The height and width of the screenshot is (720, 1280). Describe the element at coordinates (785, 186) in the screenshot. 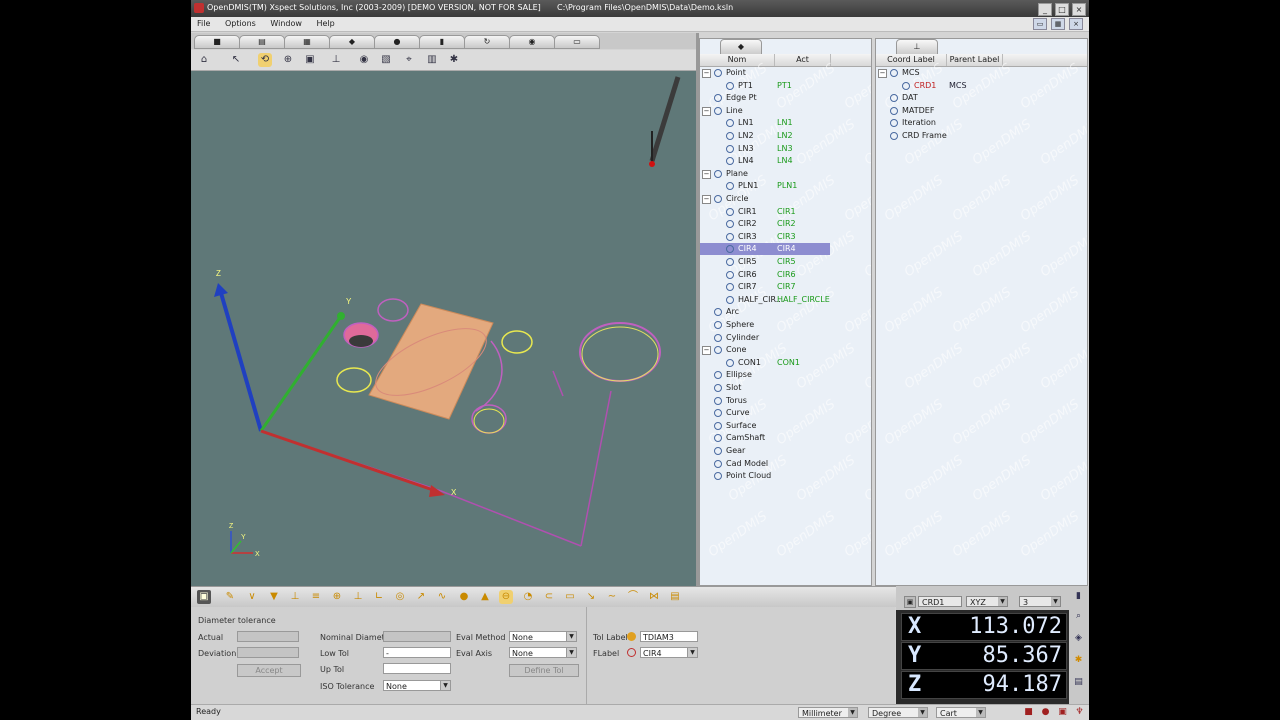

I see `feature-row: PLN1 PLN1` at that location.